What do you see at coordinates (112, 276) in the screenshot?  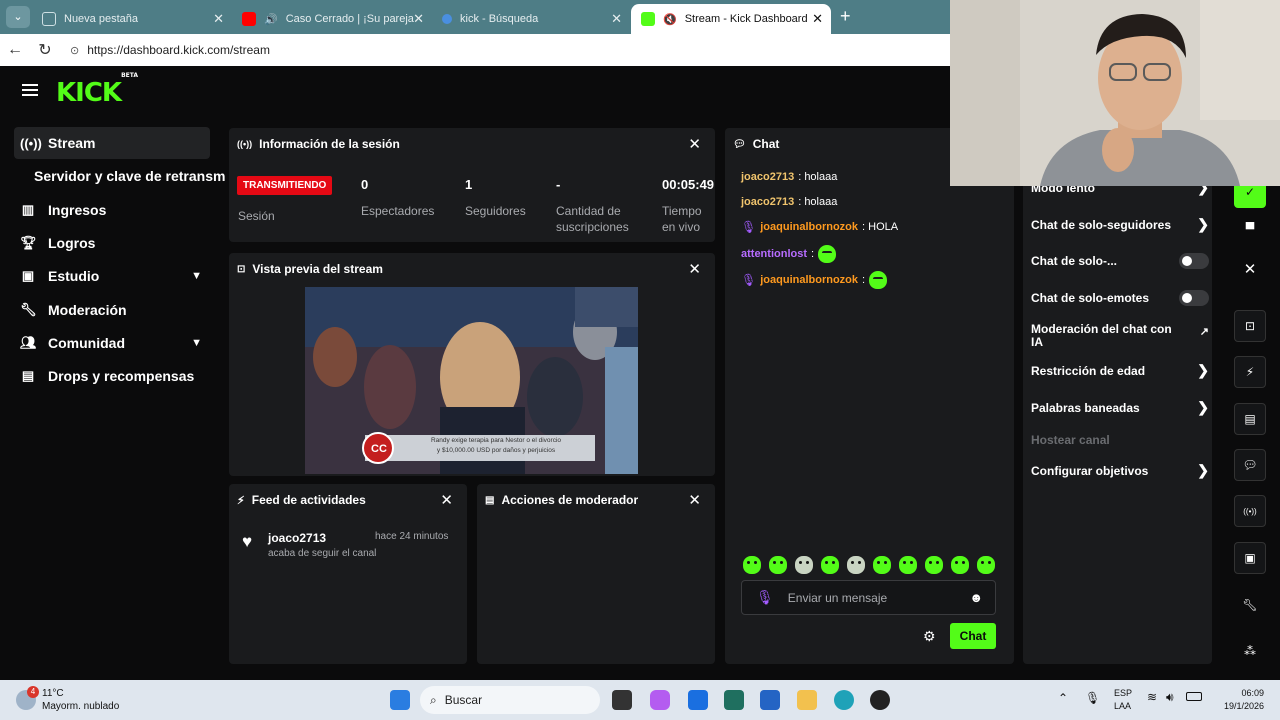 I see `sidebar-item-estudio: ▣ Estudio ▼` at bounding box center [112, 276].